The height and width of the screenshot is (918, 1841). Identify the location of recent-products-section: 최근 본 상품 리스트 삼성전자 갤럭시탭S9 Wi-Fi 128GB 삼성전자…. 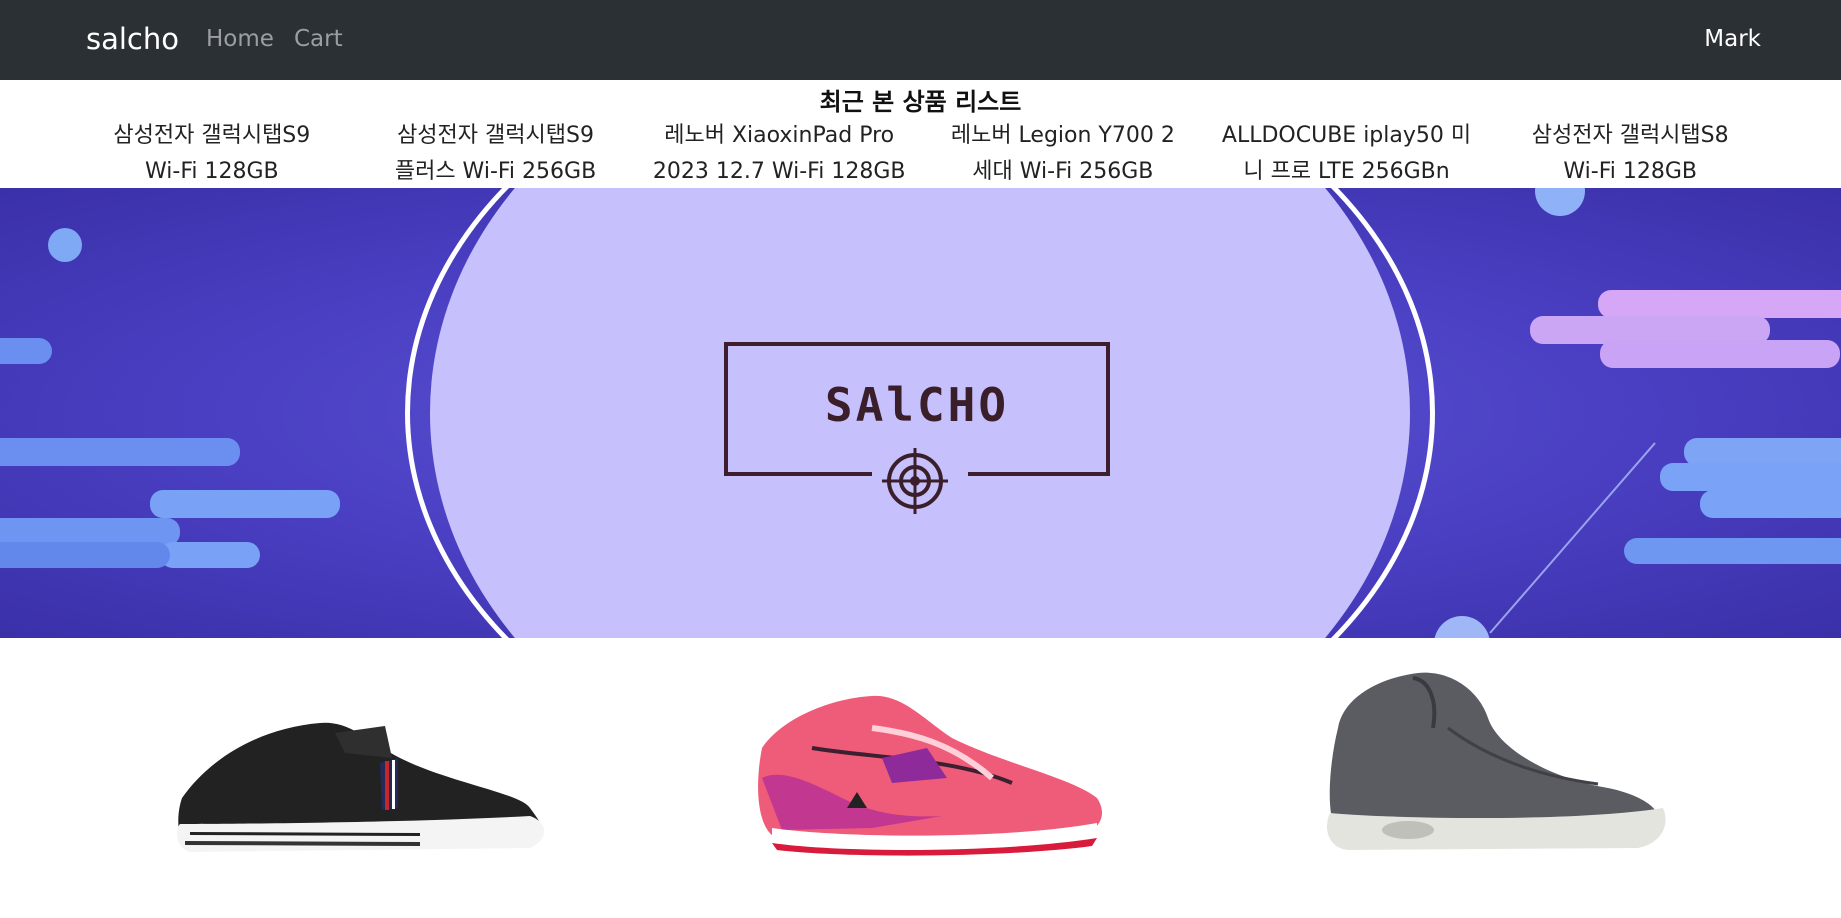
(920, 134).